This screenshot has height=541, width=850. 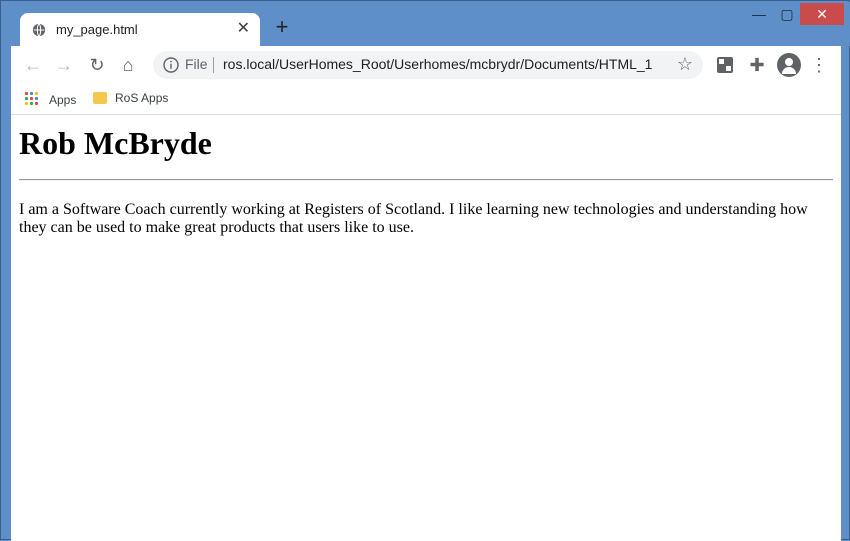 What do you see at coordinates (789, 70) in the screenshot?
I see `avatar-body` at bounding box center [789, 70].